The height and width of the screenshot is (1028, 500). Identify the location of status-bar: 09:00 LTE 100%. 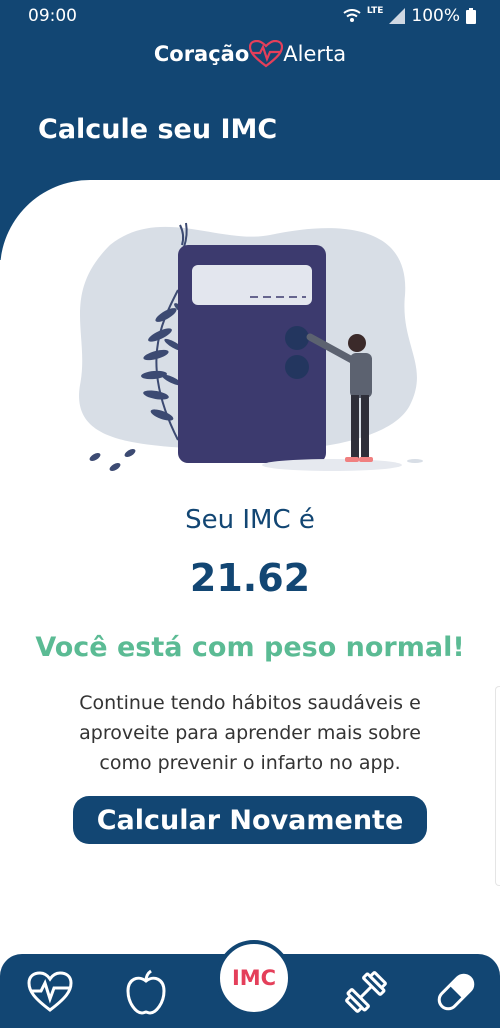
(250, 16).